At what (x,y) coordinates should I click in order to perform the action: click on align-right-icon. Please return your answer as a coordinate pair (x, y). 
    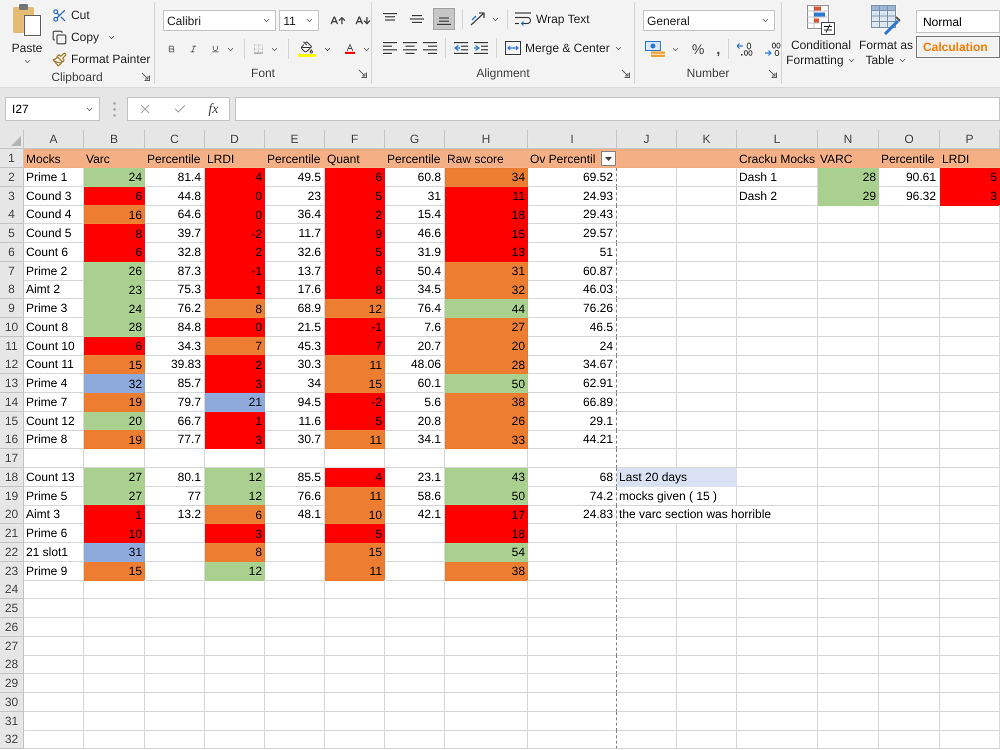
    Looking at the image, I should click on (430, 48).